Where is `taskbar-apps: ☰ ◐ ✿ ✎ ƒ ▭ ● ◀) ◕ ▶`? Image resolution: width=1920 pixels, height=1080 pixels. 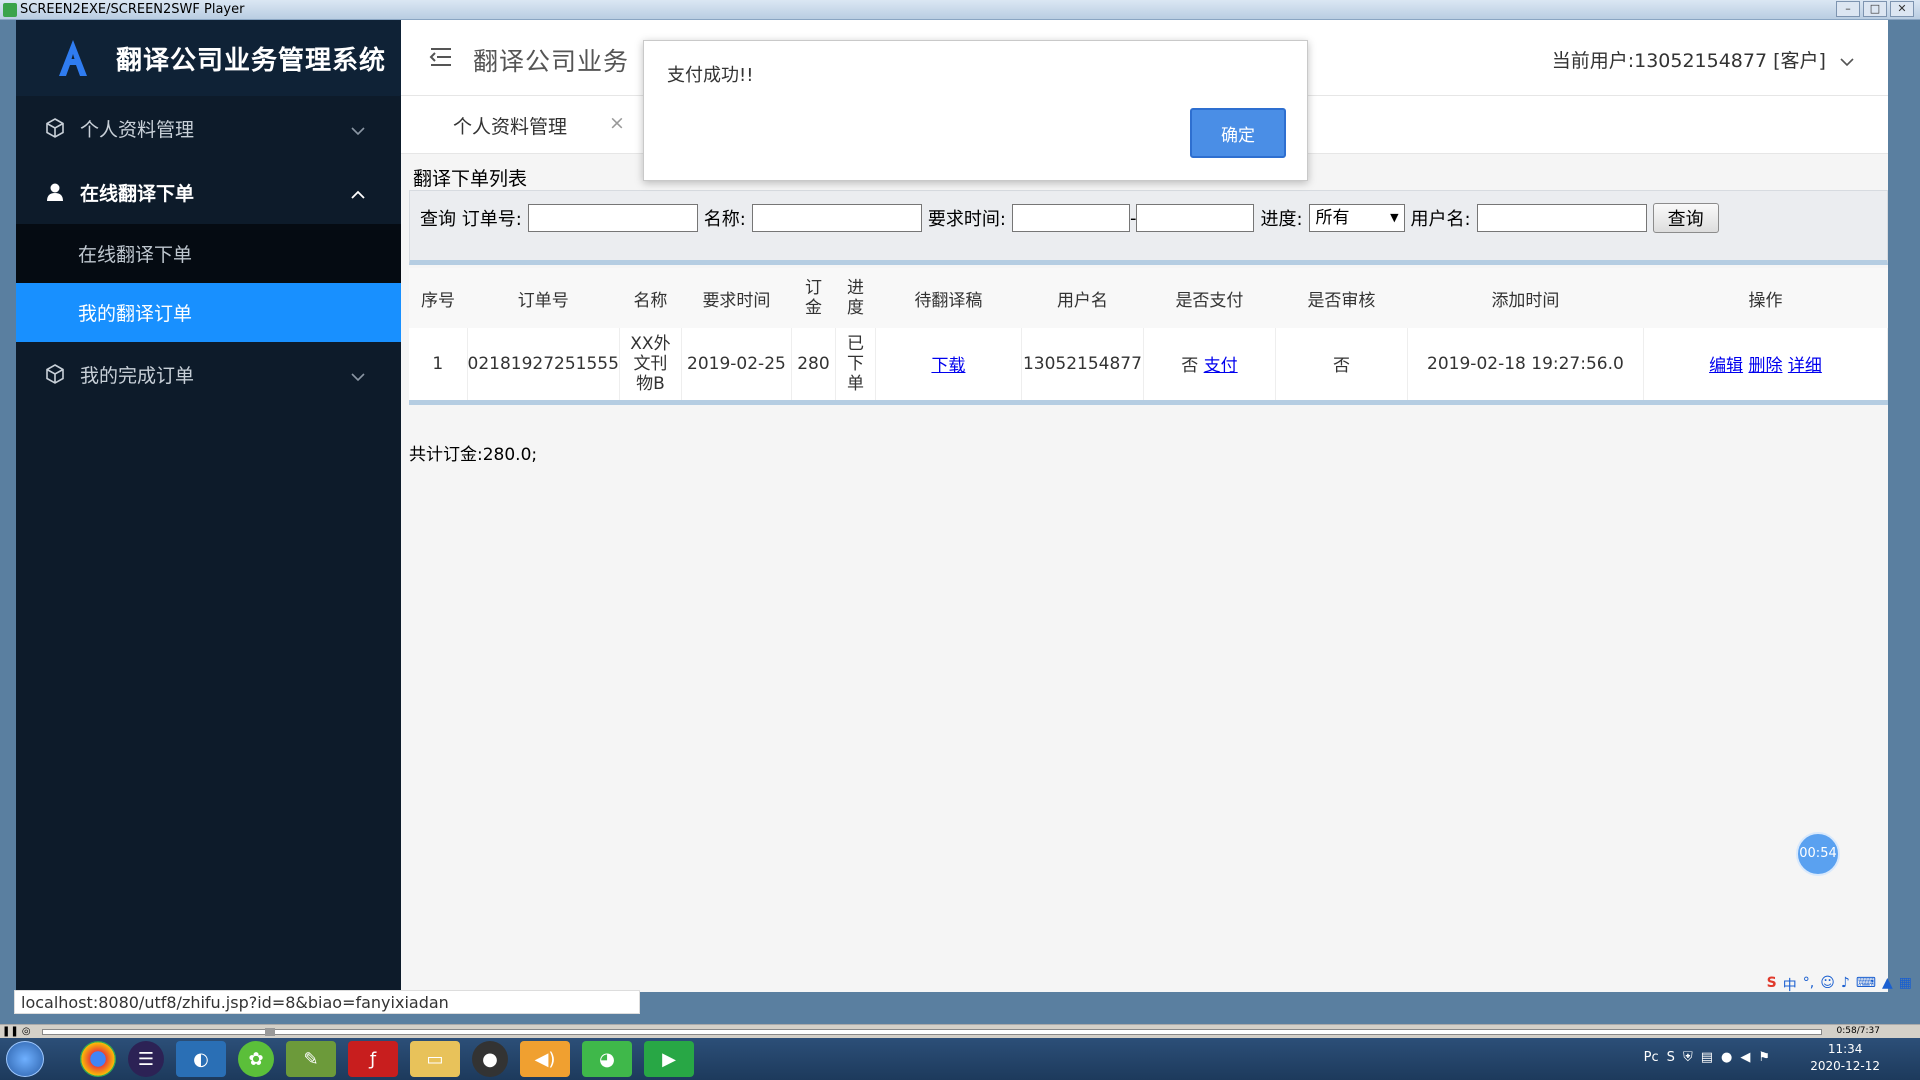
taskbar-apps: ☰ ◐ ✿ ✎ ƒ ▭ ● ◀) ◕ ▶ is located at coordinates (387, 1059).